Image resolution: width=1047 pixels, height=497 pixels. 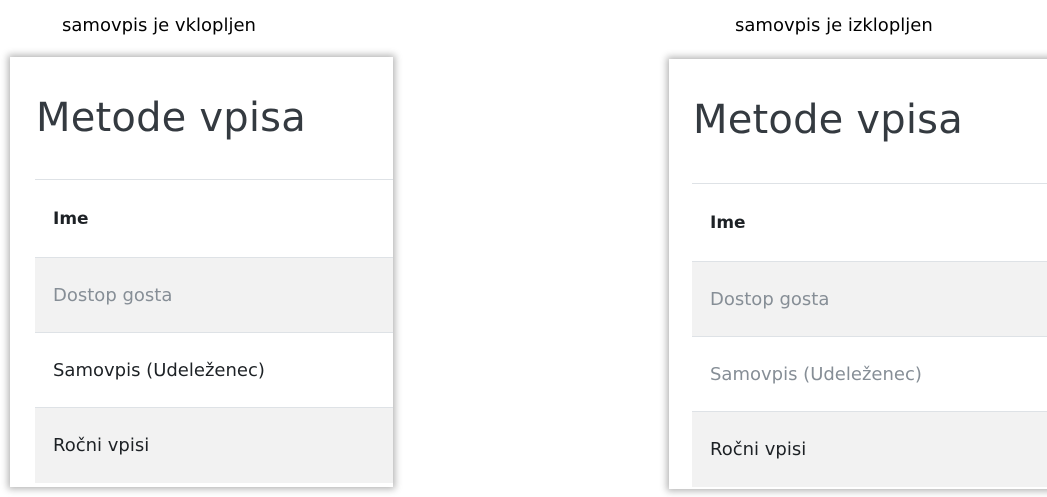 What do you see at coordinates (834, 25) in the screenshot?
I see `caption-self-enrolment-disabled: samovpis je izklopljen` at bounding box center [834, 25].